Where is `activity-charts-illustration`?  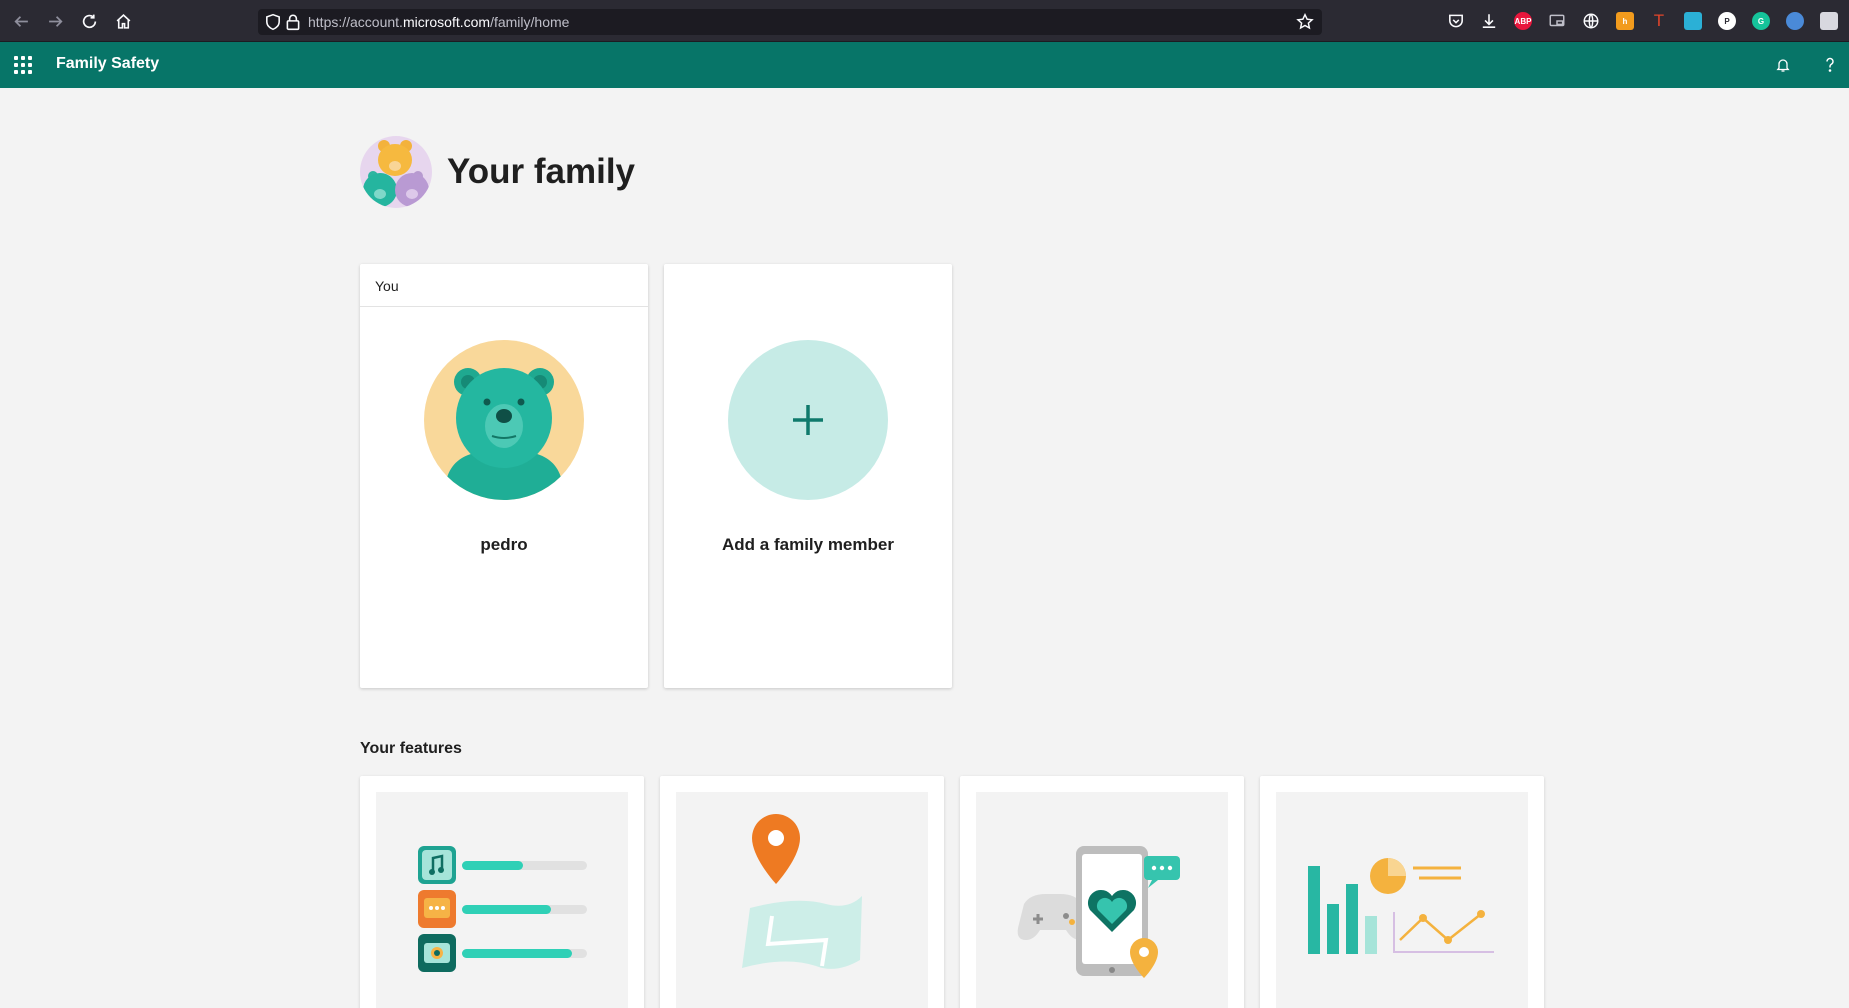 activity-charts-illustration is located at coordinates (1402, 900).